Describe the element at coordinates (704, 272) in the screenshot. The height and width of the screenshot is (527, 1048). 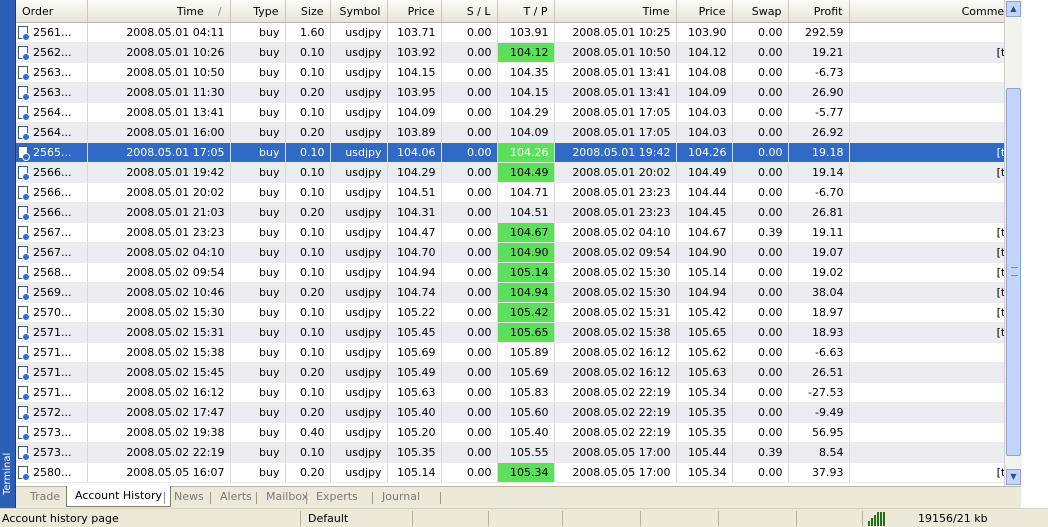
I see `cell-close-price: 105.14` at that location.